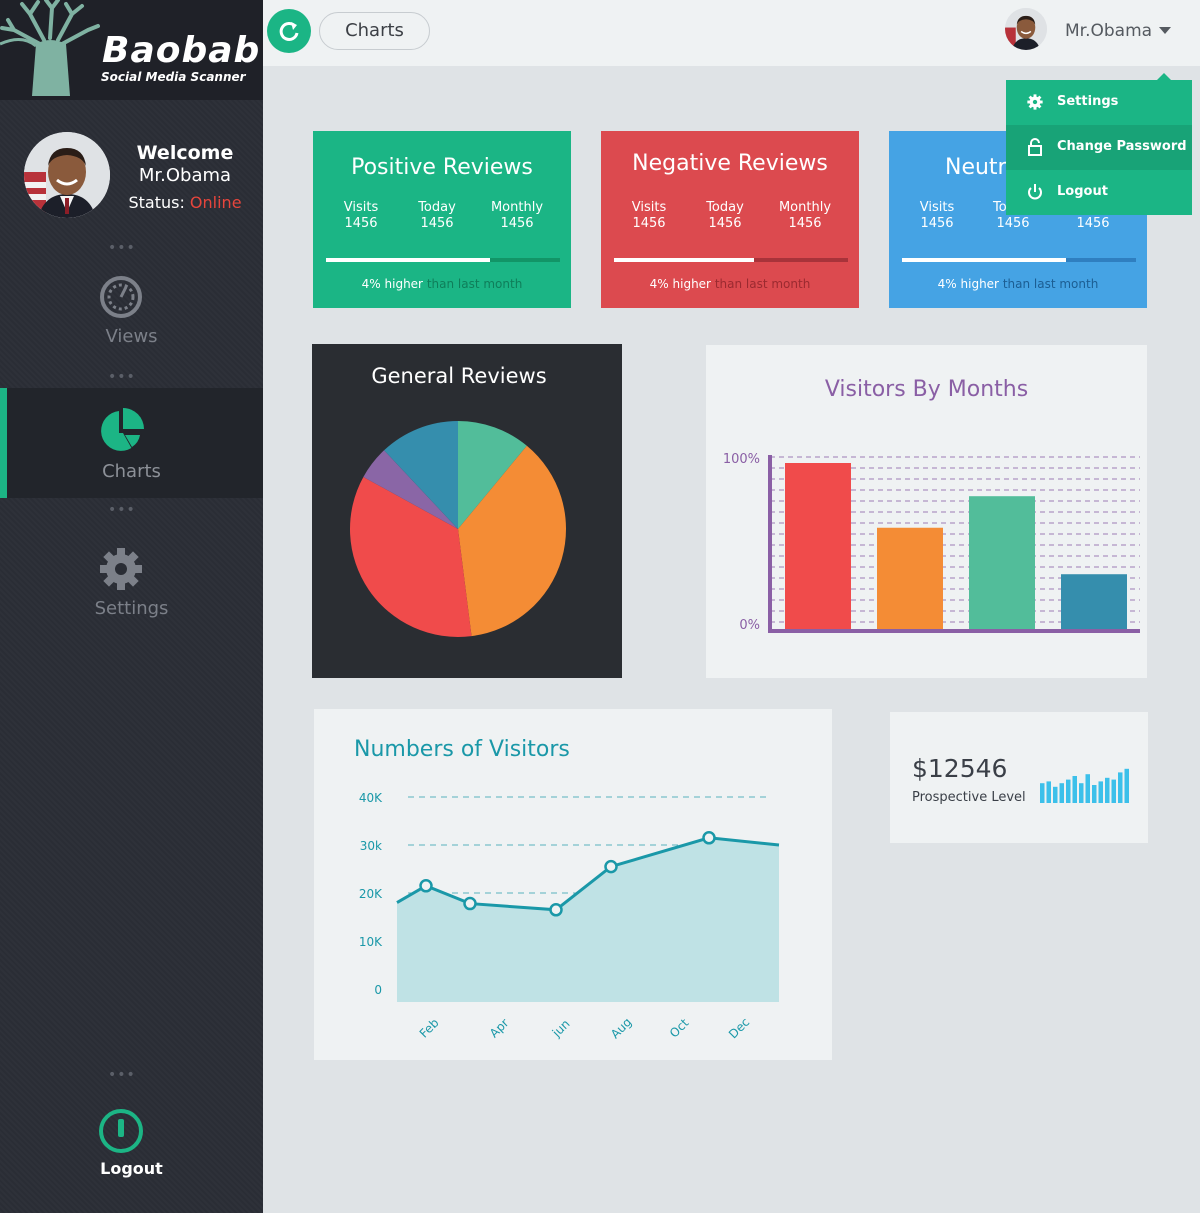 This screenshot has height=1213, width=1200. I want to click on stat-label: Today, so click(725, 207).